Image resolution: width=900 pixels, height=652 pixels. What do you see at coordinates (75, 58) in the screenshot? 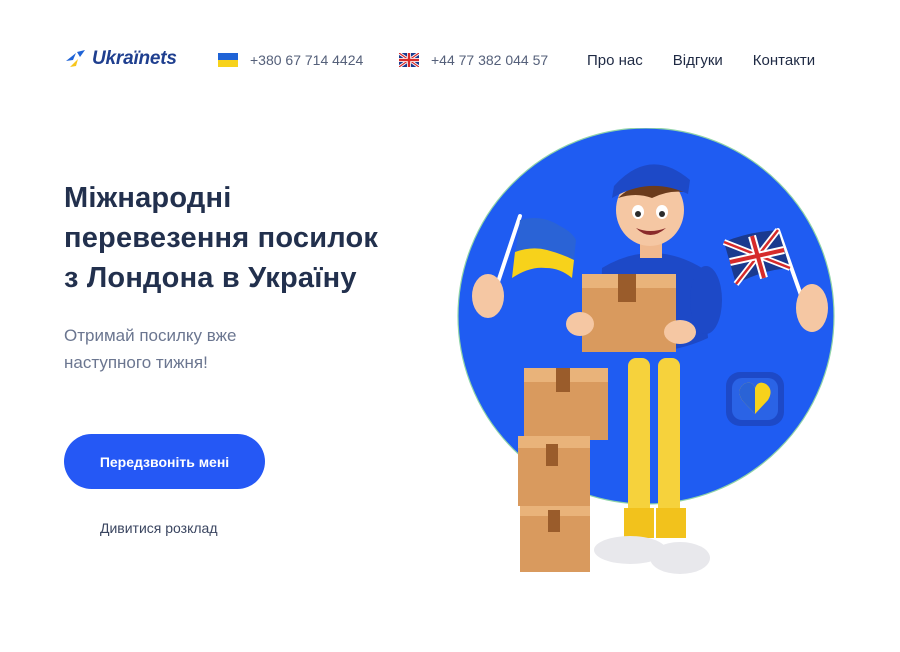
I see `logo-mark-icon` at bounding box center [75, 58].